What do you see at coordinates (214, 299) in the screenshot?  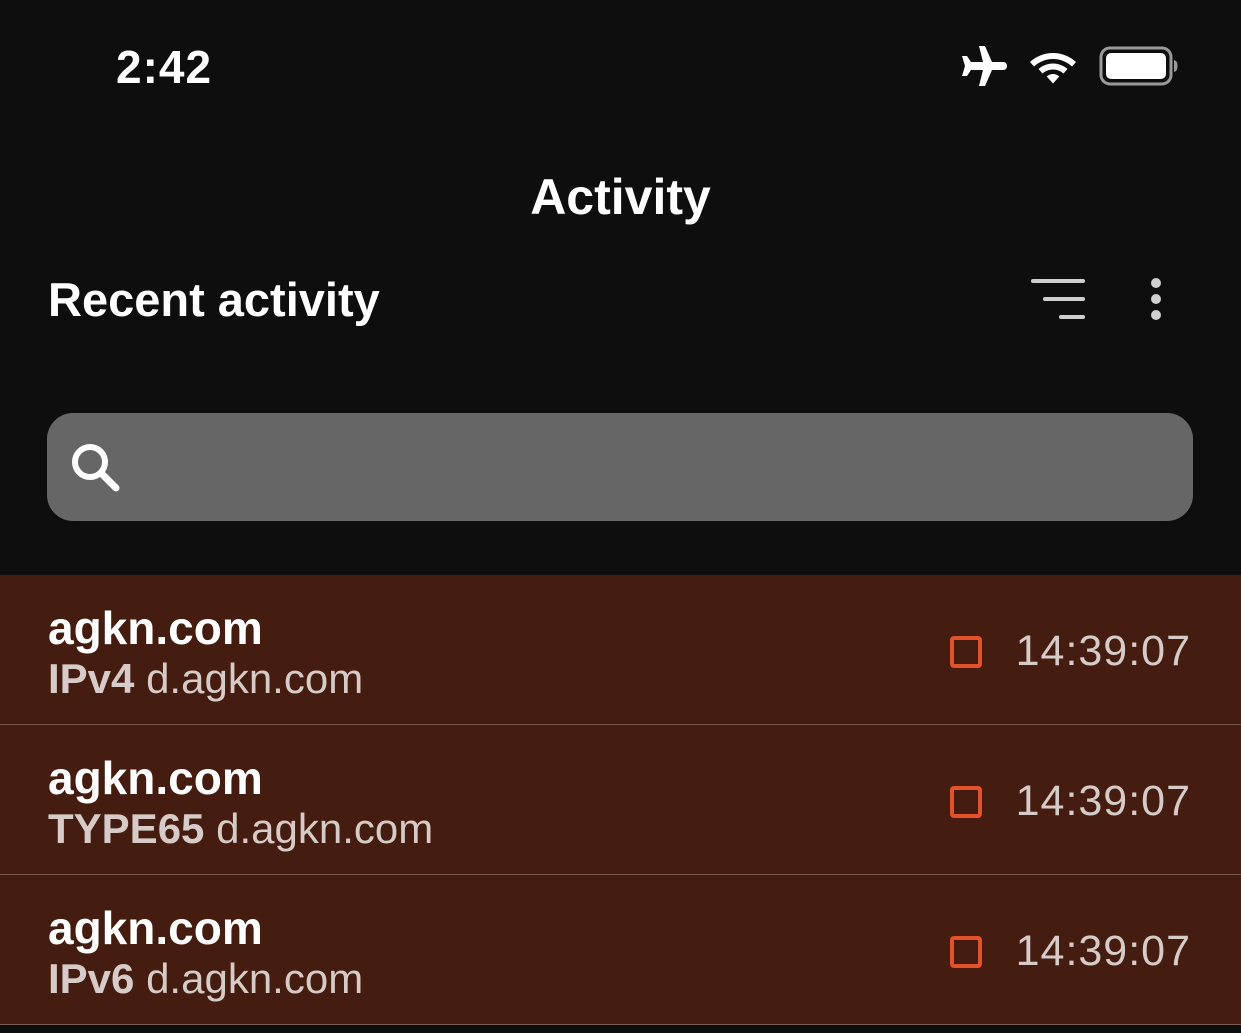 I see `section-title: Recent activity` at bounding box center [214, 299].